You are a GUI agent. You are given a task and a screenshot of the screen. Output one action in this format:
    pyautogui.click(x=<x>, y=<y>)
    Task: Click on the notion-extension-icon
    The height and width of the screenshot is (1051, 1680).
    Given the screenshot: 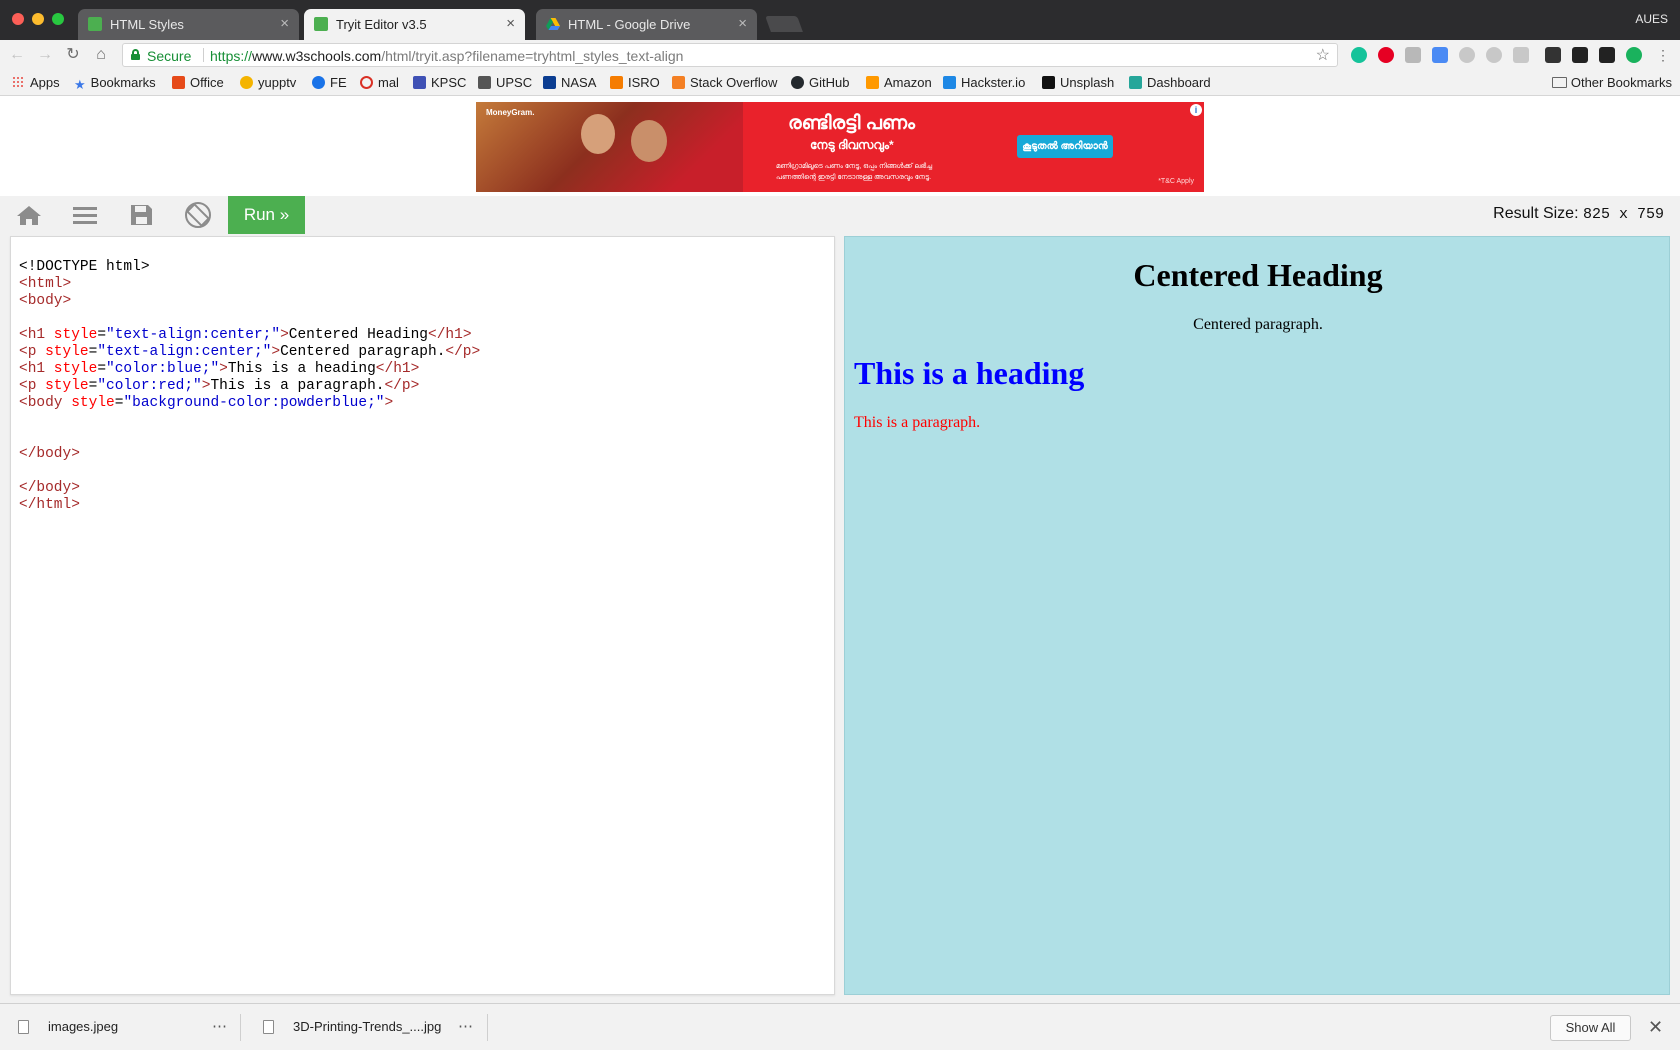 What is the action you would take?
    pyautogui.click(x=1580, y=55)
    